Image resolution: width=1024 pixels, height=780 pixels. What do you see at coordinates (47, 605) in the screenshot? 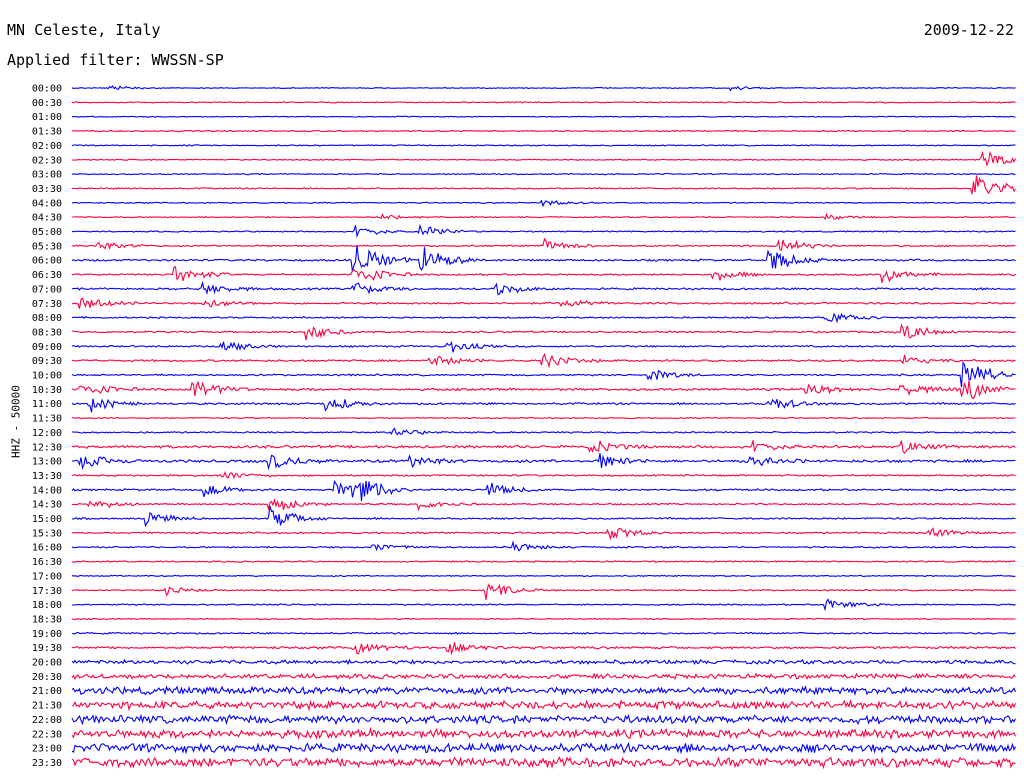
I see `time-tick-label: 18:00` at bounding box center [47, 605].